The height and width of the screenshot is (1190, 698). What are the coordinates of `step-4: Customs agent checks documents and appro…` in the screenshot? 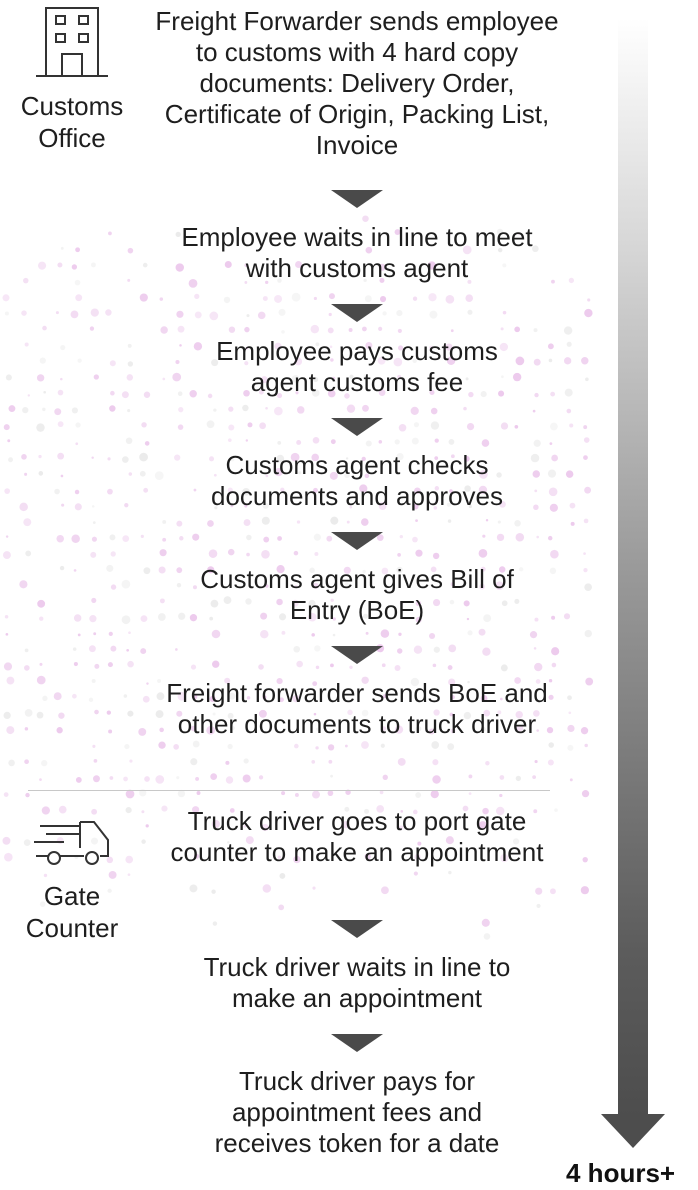 It's located at (357, 480).